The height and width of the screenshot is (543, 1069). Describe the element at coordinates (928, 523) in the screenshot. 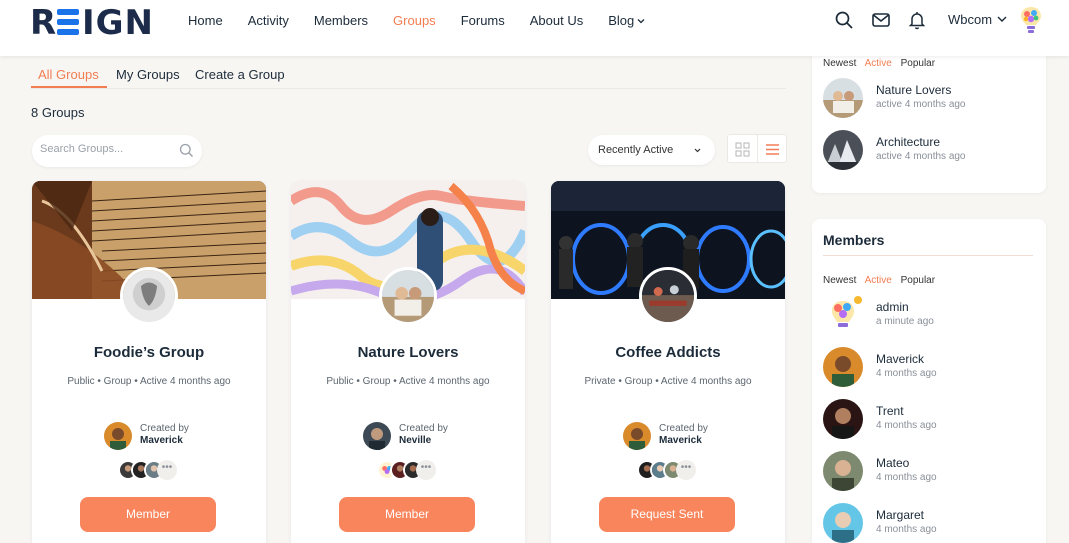

I see `list-item: Margaret 4 months ago` at that location.